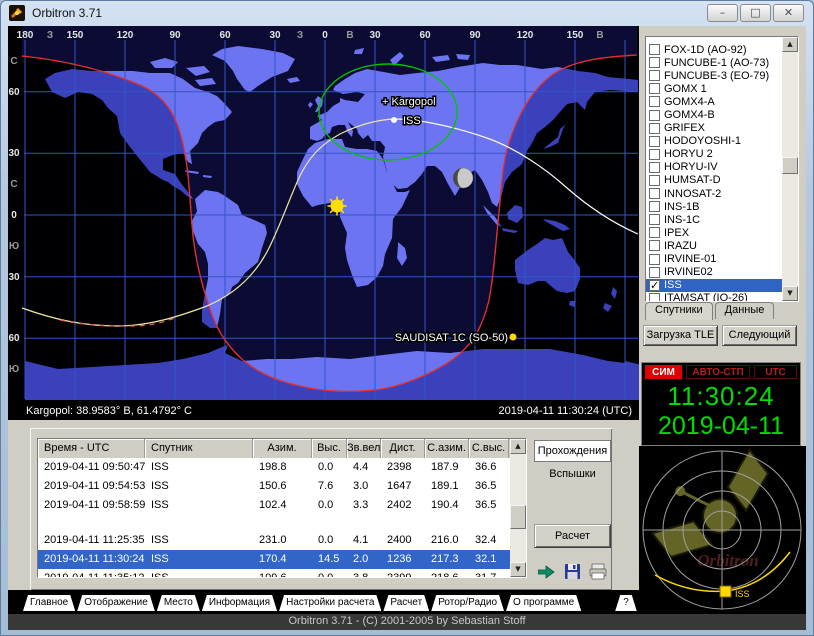  Describe the element at coordinates (718, 372) in the screenshot. I see `clock-mode: АВТО-СТП` at that location.